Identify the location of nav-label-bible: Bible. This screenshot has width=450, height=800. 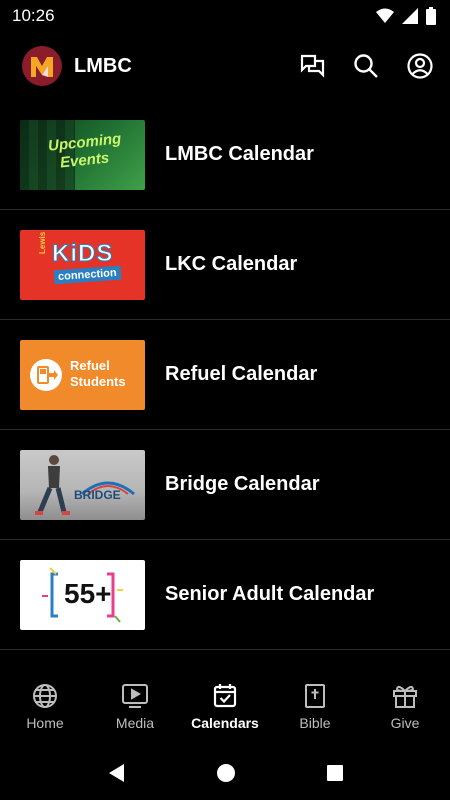
(315, 723).